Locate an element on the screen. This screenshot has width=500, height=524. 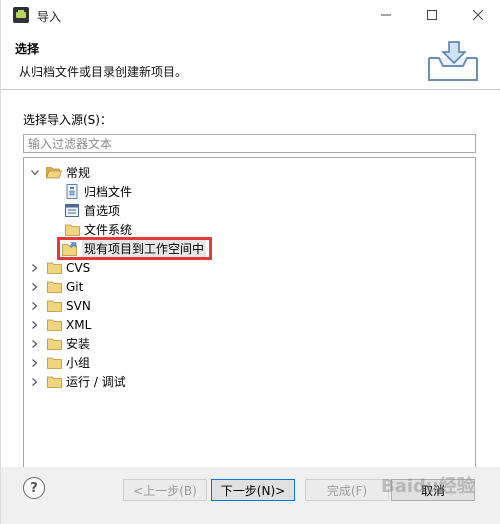
cancel-button: 取消 is located at coordinates (433, 490).